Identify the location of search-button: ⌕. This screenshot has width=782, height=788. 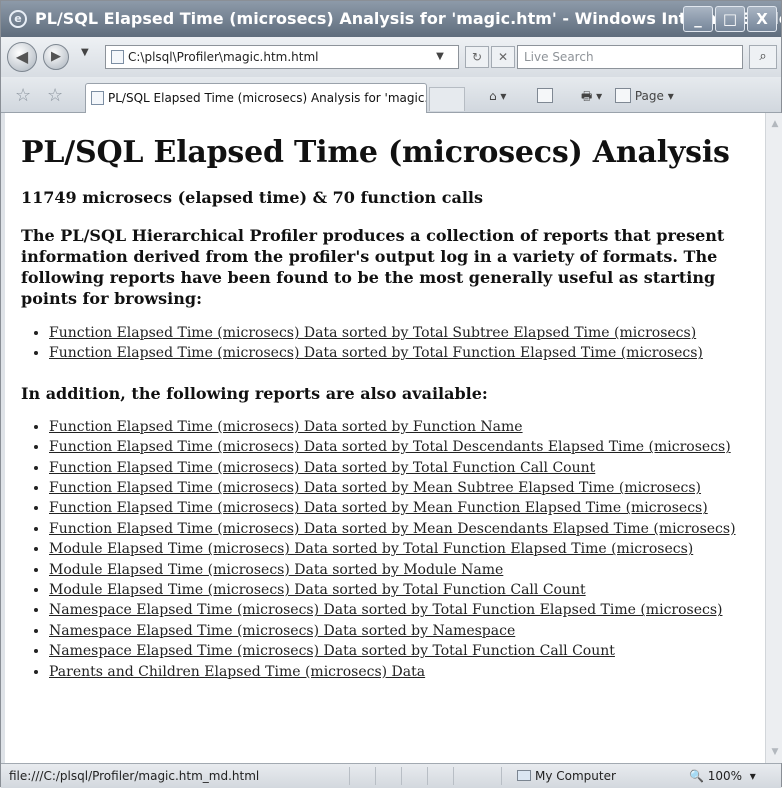
(763, 57).